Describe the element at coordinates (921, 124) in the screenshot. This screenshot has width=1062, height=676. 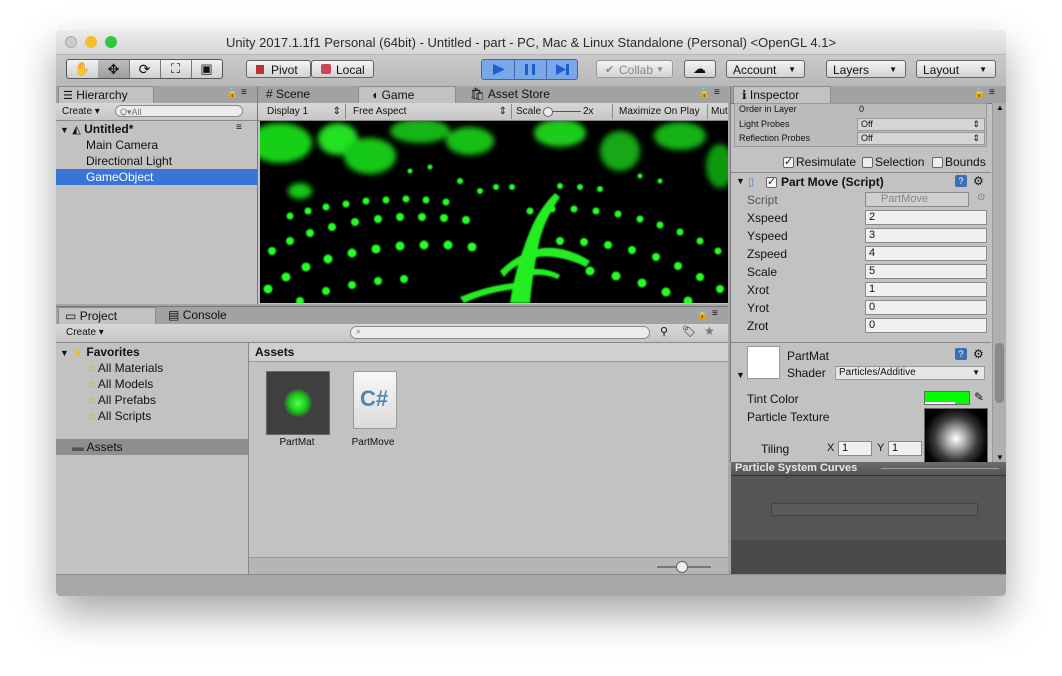
I see `light-probes-dropdown: Off ⇕` at that location.